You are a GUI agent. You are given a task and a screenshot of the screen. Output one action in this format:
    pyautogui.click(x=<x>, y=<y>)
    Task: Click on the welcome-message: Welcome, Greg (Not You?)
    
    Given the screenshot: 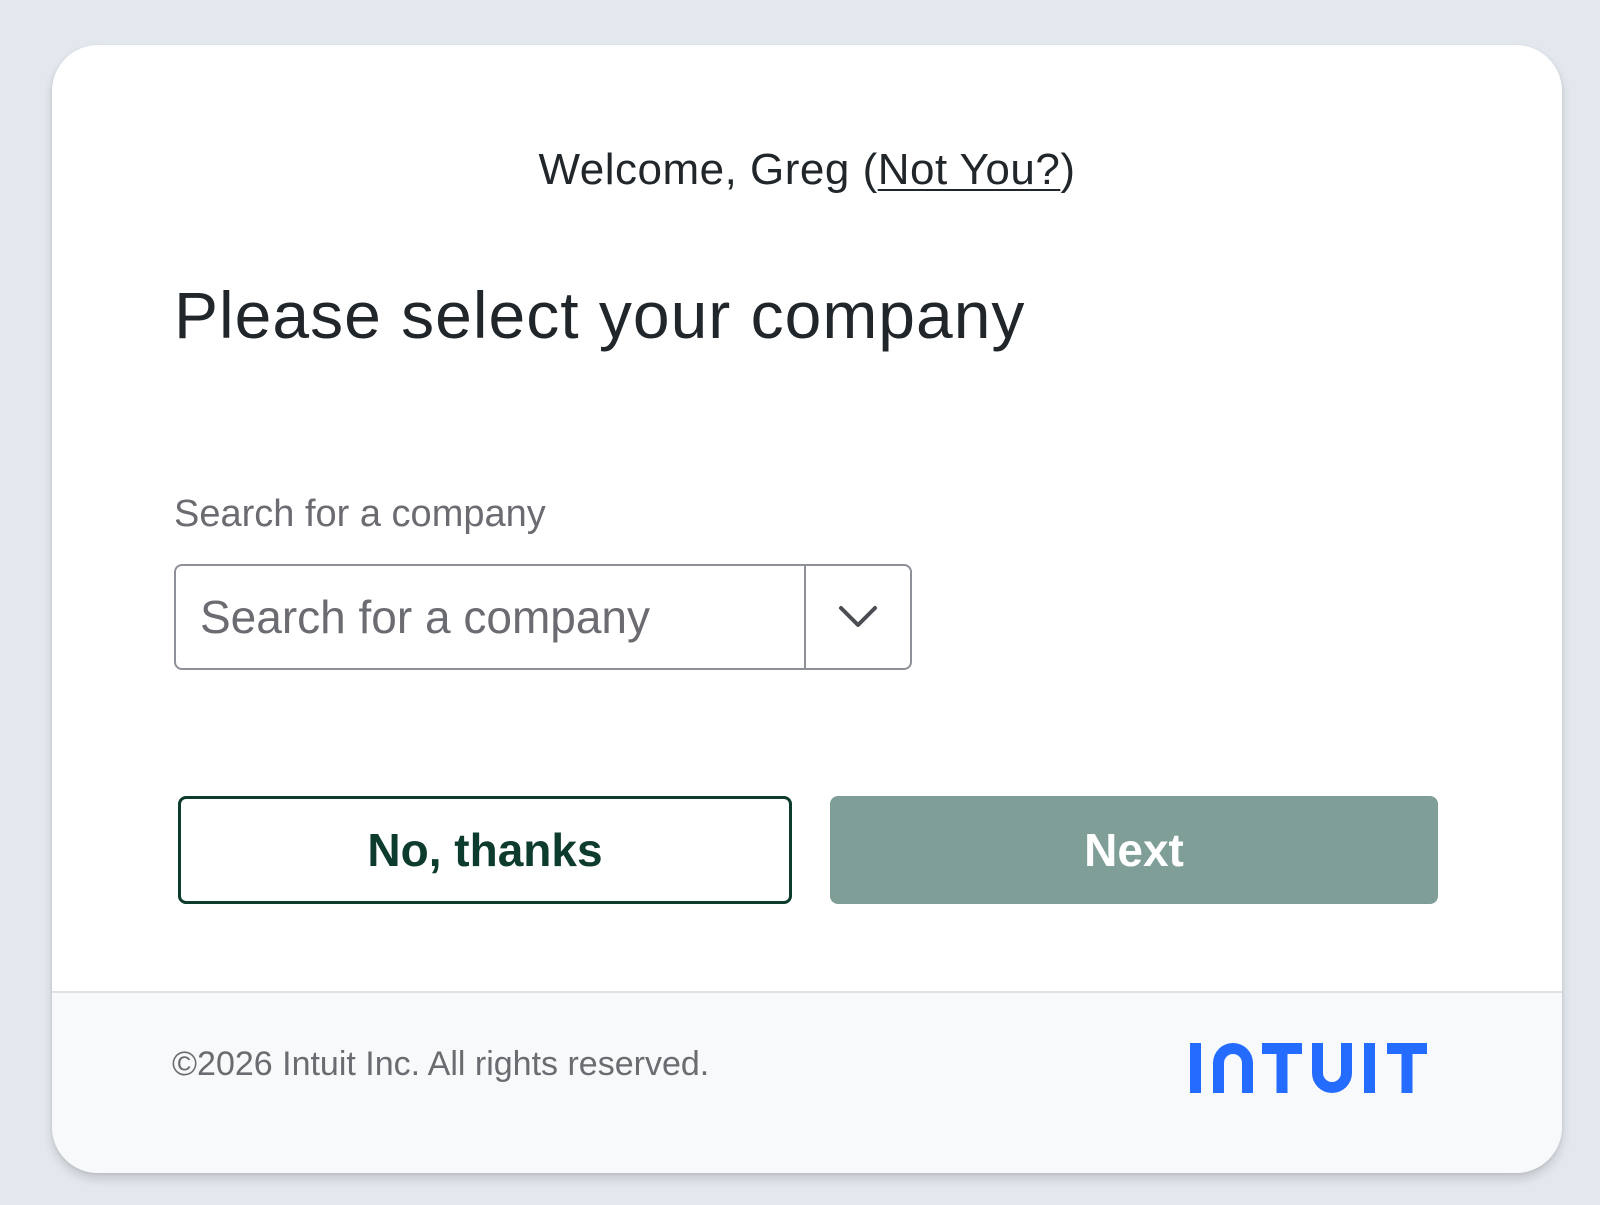 What is the action you would take?
    pyautogui.click(x=807, y=170)
    